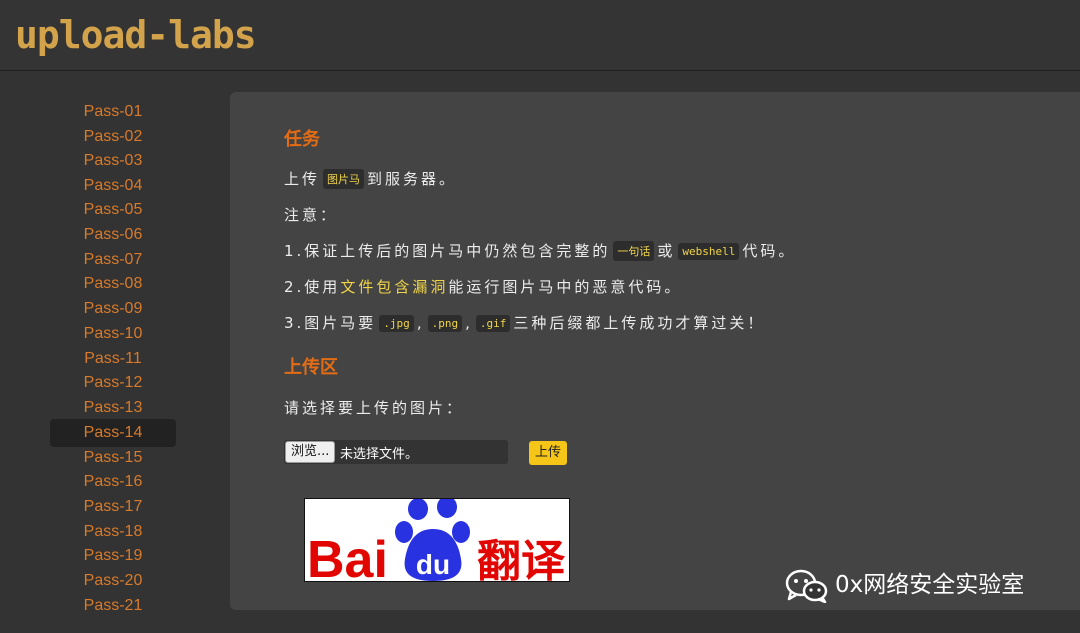 The image size is (1080, 633). I want to click on task-text-b: 到服务器。, so click(412, 179).